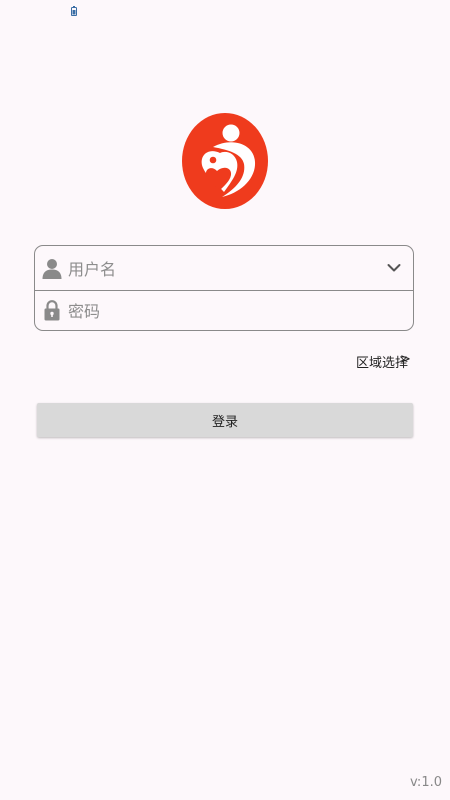 The width and height of the screenshot is (450, 800). I want to click on user-icon, so click(52, 269).